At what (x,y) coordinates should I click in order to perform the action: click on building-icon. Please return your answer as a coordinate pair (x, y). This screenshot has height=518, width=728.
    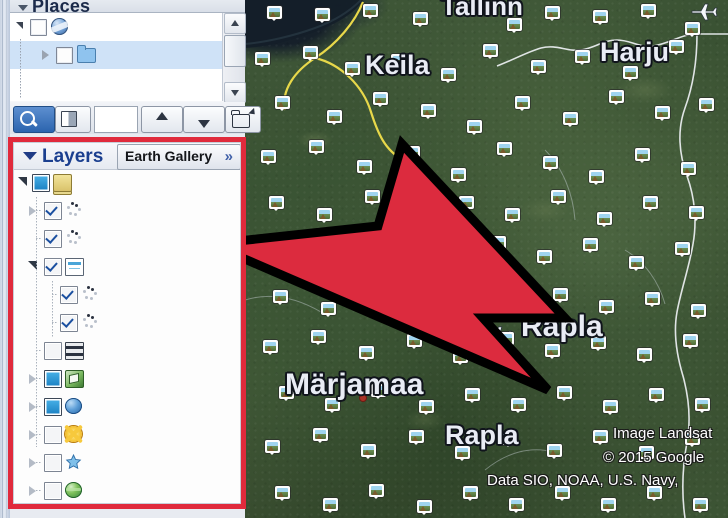
    Looking at the image, I should click on (74, 379).